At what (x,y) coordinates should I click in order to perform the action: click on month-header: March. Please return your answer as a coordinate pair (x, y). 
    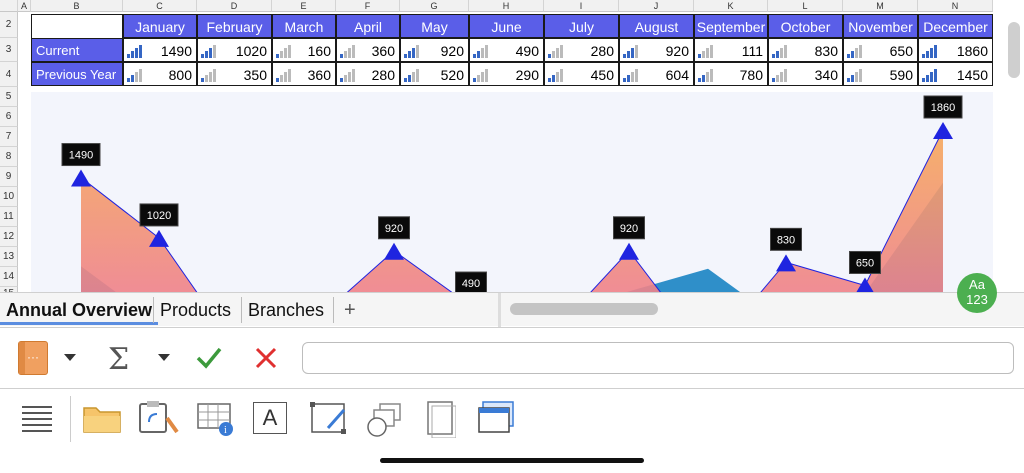
    Looking at the image, I should click on (304, 26).